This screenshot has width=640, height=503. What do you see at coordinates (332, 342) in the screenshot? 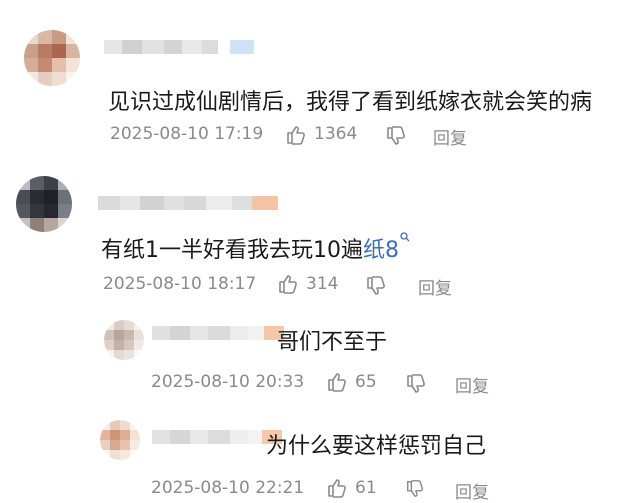
I see `comment-text: 哥们不至于` at bounding box center [332, 342].